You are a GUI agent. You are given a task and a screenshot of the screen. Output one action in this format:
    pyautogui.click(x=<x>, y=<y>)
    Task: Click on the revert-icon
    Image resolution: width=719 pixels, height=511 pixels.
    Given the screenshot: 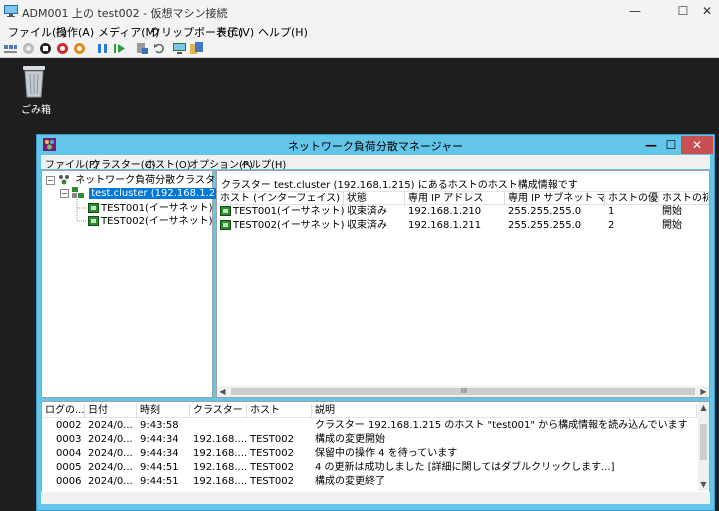 What is the action you would take?
    pyautogui.click(x=159, y=48)
    